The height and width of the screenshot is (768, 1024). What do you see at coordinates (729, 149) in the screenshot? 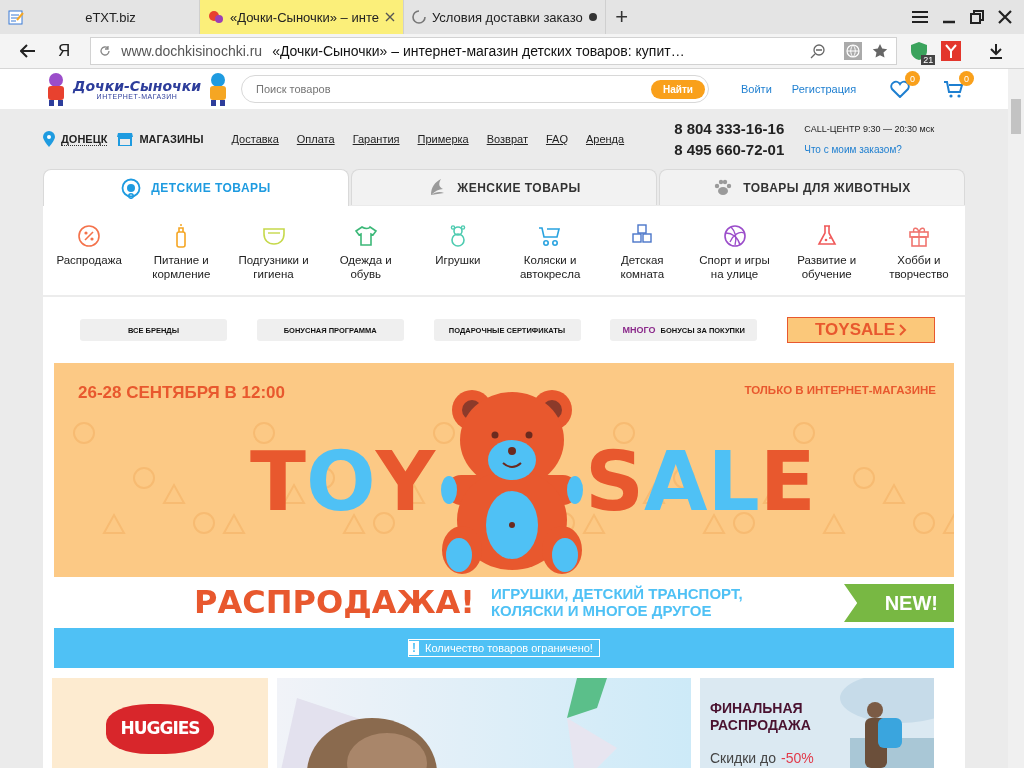
I see `phone-number: 8 495 660-72-01` at bounding box center [729, 149].